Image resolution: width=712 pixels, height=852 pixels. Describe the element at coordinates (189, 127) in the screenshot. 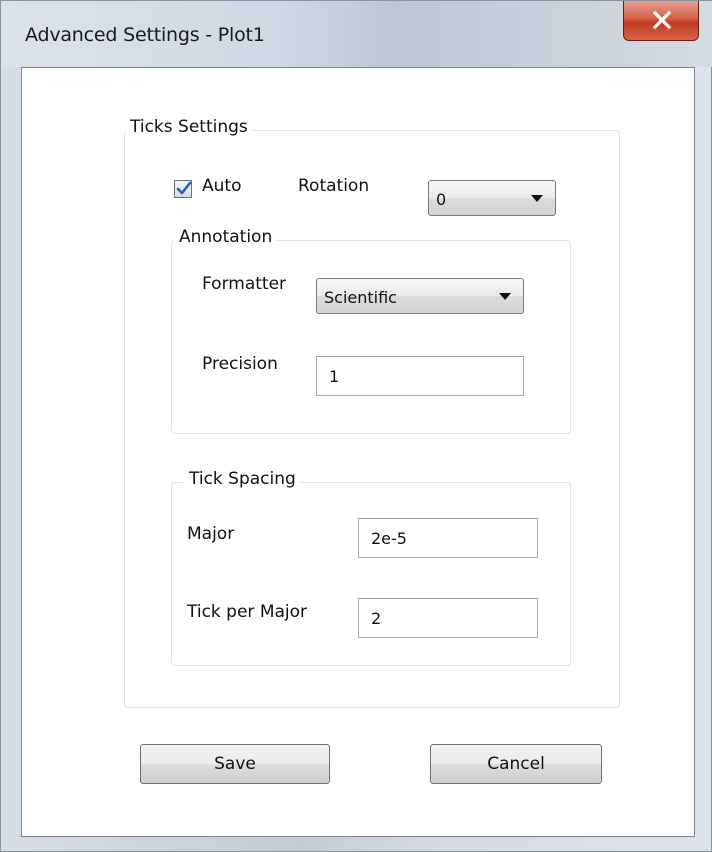

I see `ticks-settings-legend: Ticks Settings` at that location.